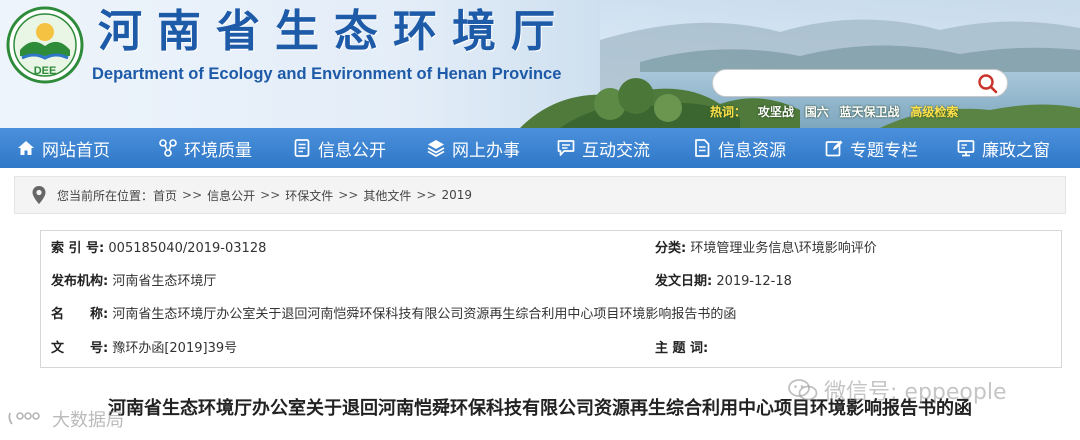  What do you see at coordinates (76, 150) in the screenshot?
I see `nav-item-label: 网站首页` at bounding box center [76, 150].